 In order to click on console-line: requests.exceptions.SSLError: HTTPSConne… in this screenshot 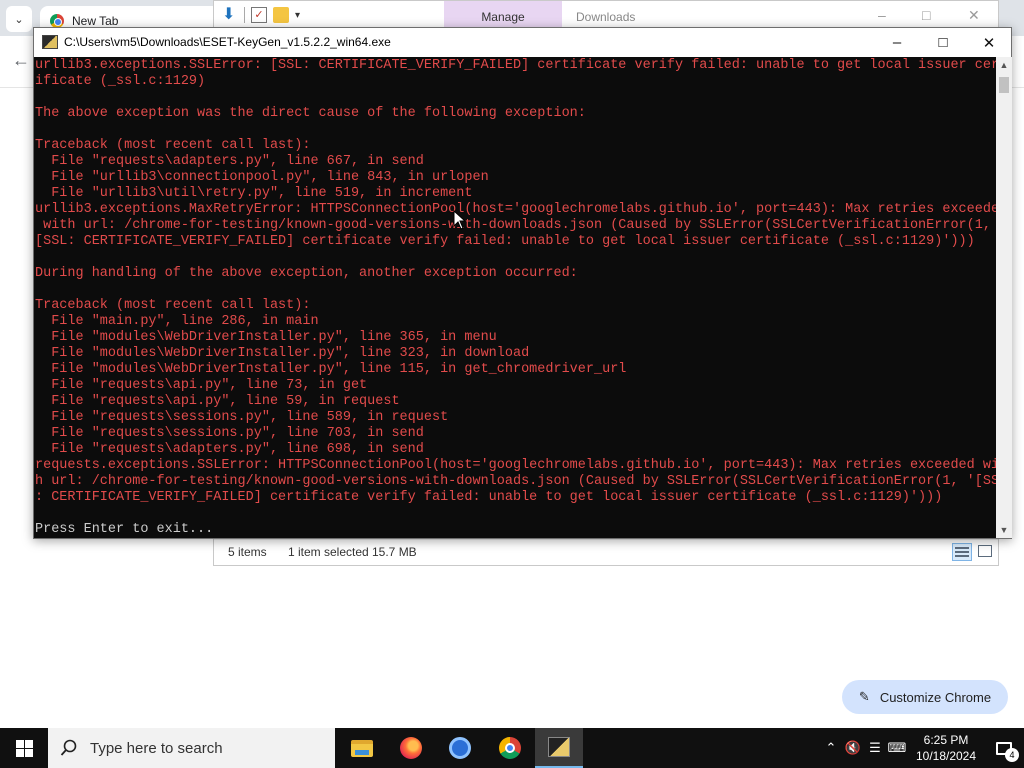, I will do `click(515, 465)`.